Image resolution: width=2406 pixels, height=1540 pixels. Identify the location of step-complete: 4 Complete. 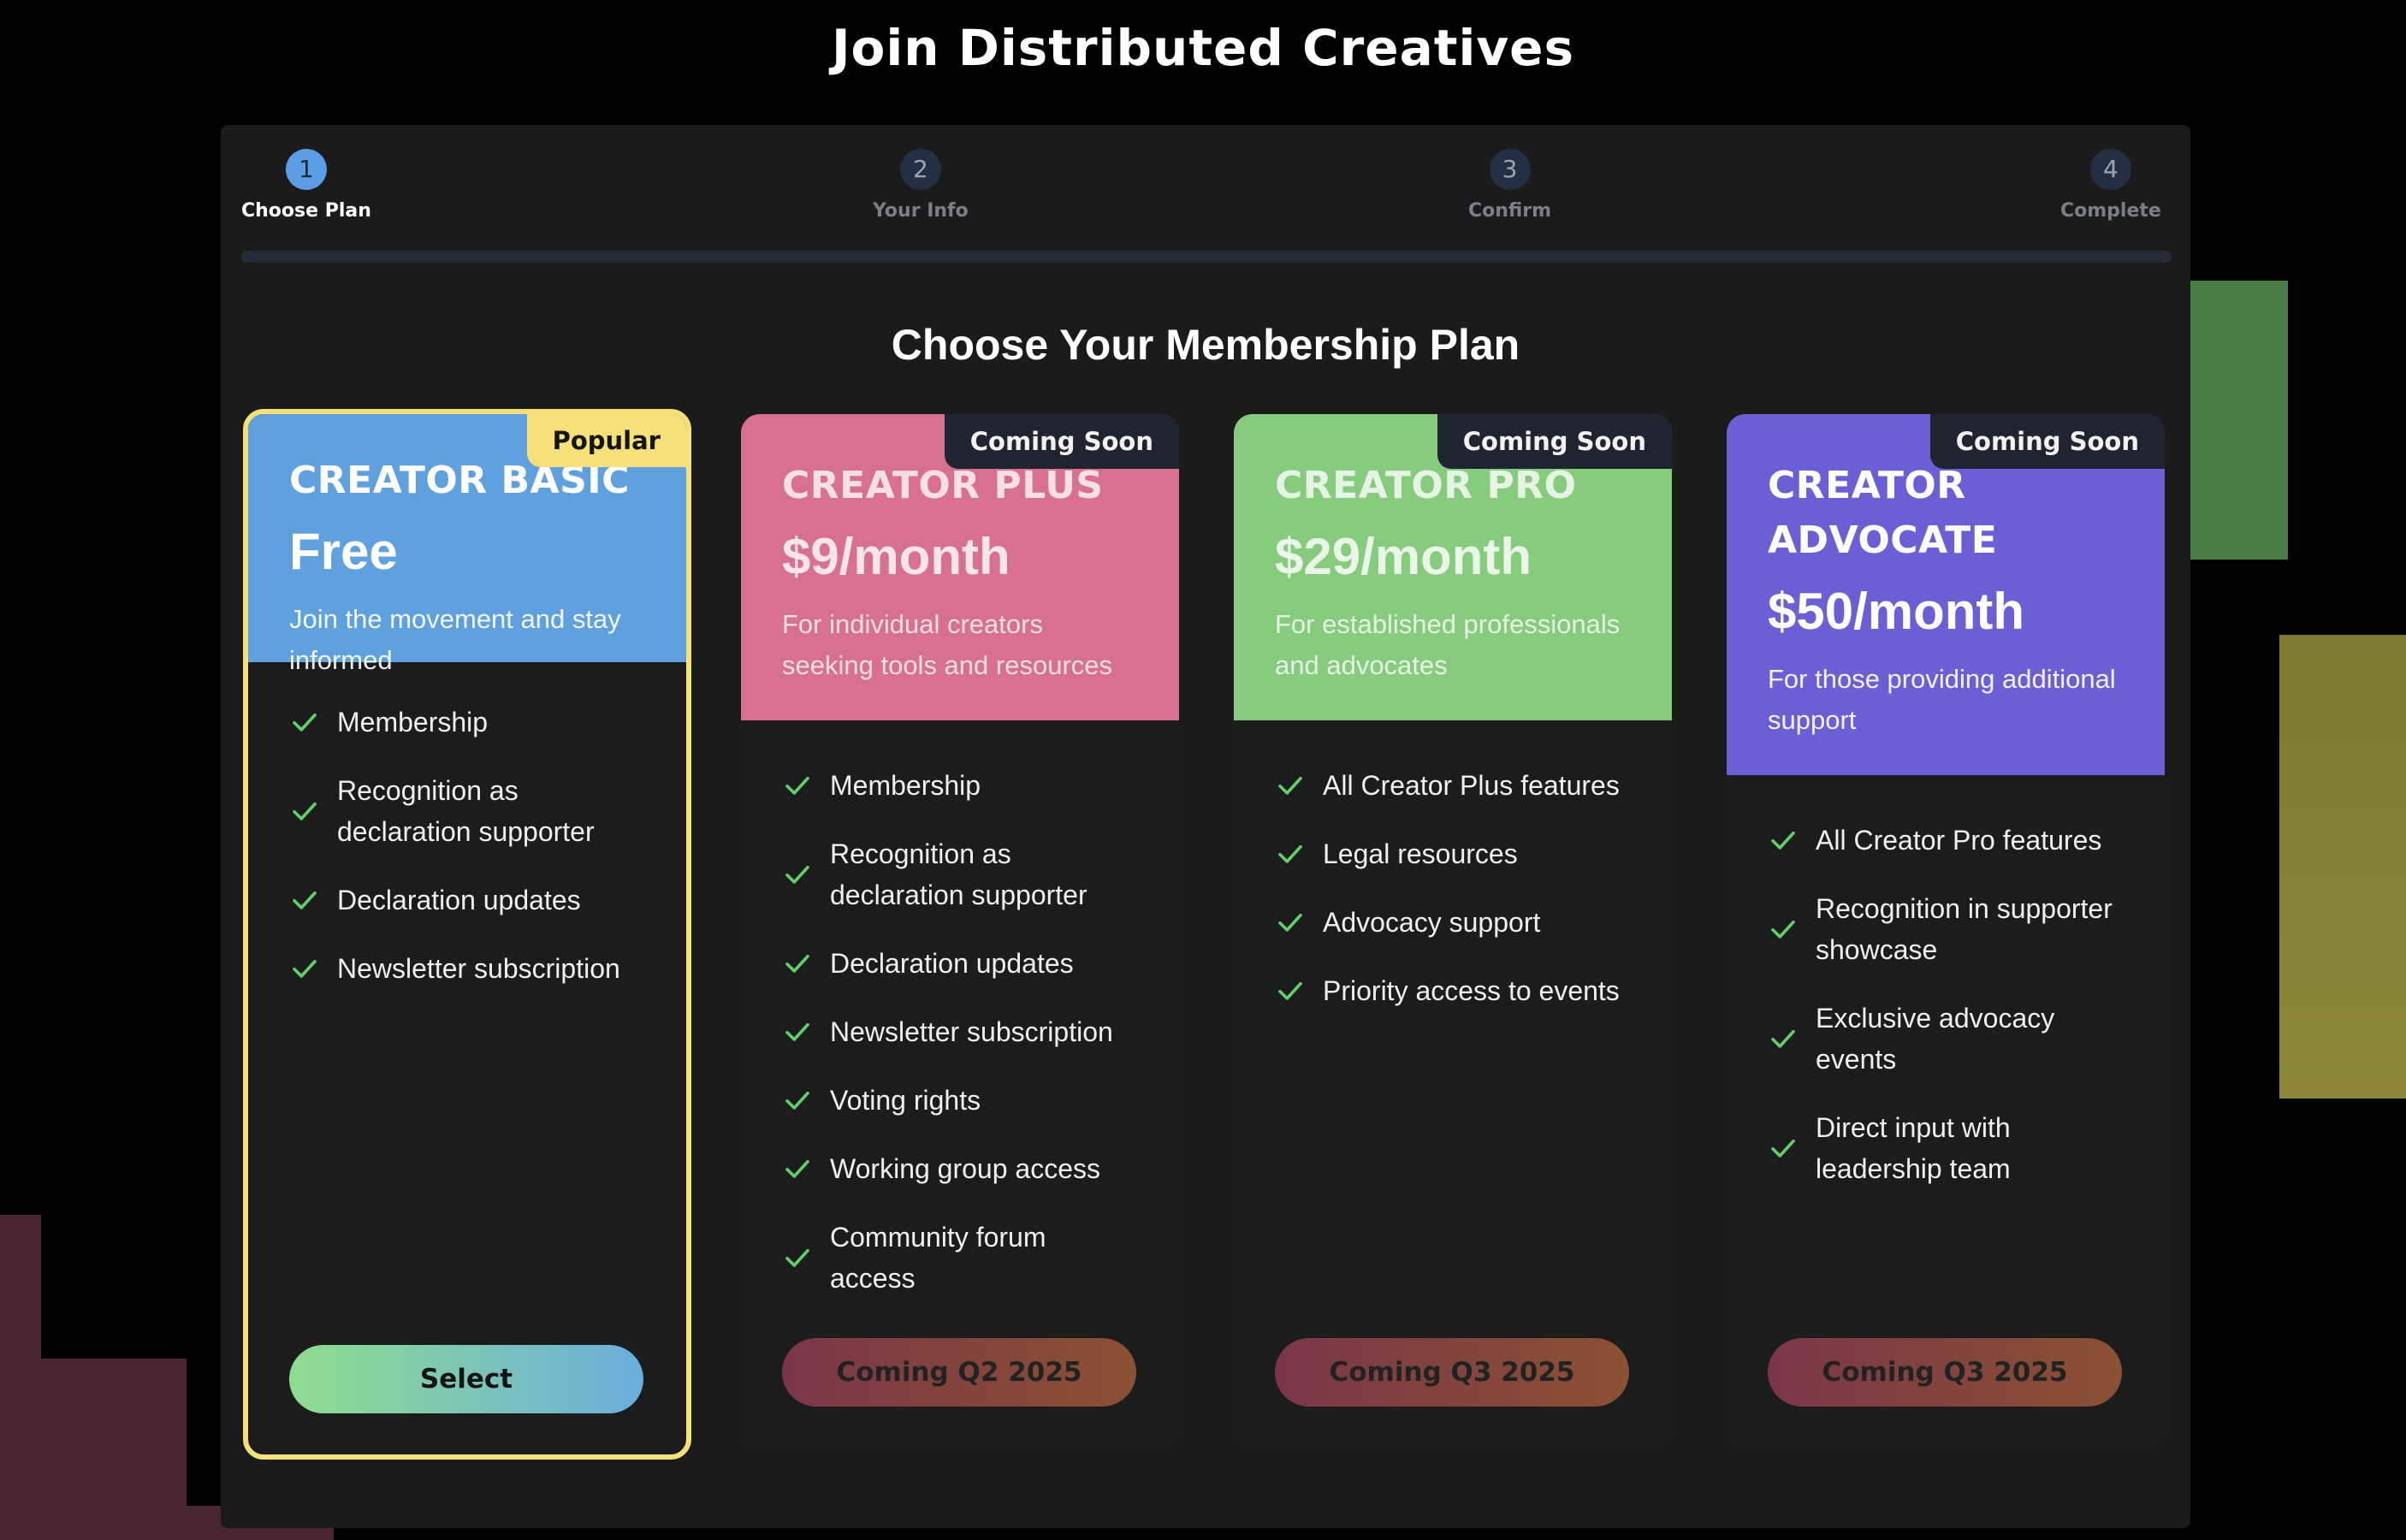
(2110, 185).